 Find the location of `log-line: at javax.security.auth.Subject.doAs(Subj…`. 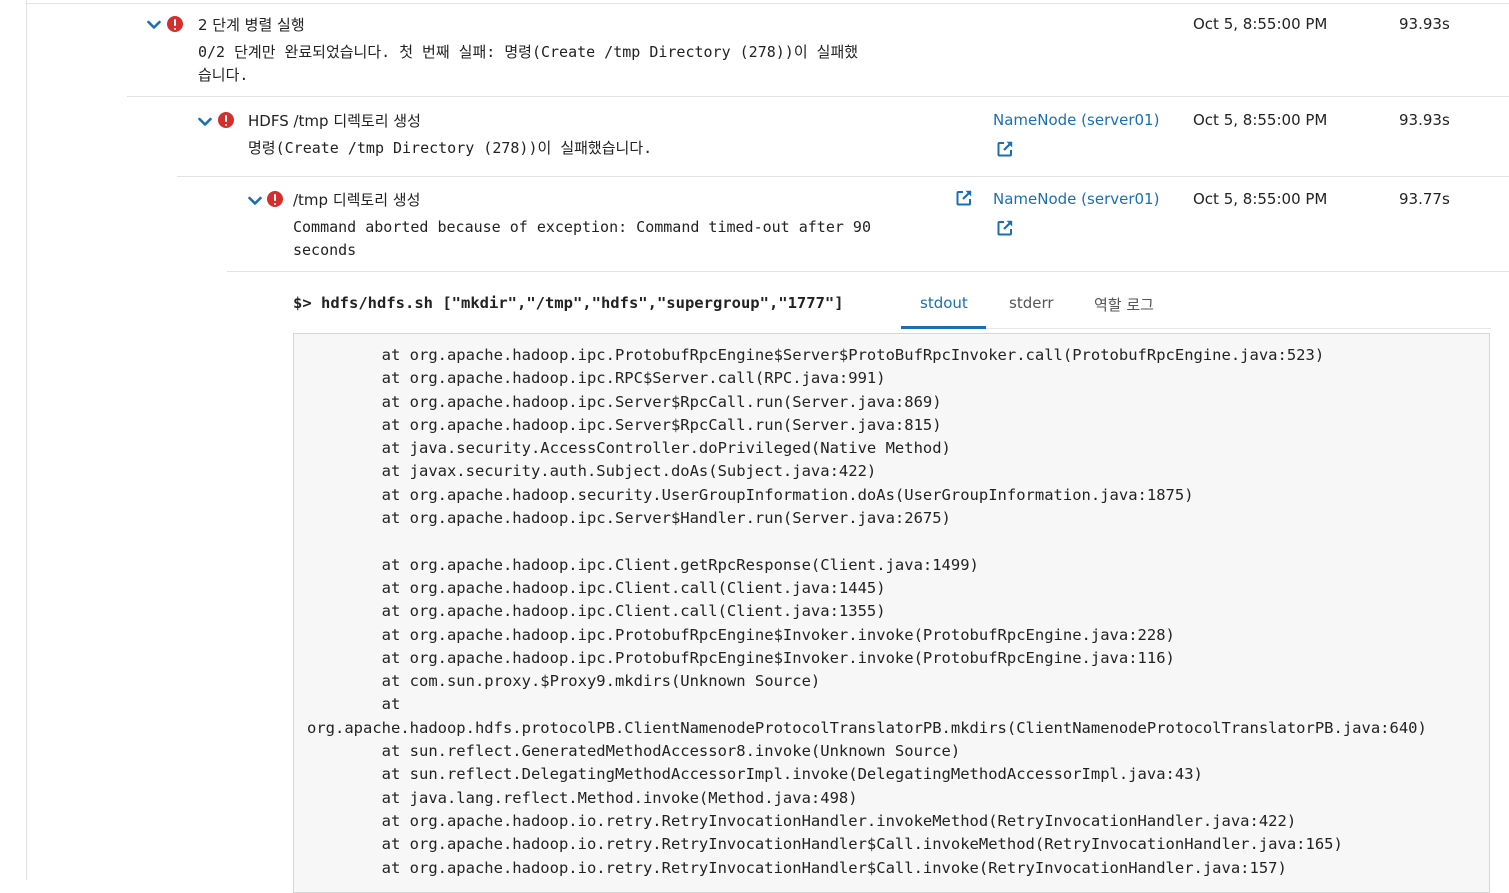

log-line: at javax.security.auth.Subject.doAs(Subj… is located at coordinates (592, 471).